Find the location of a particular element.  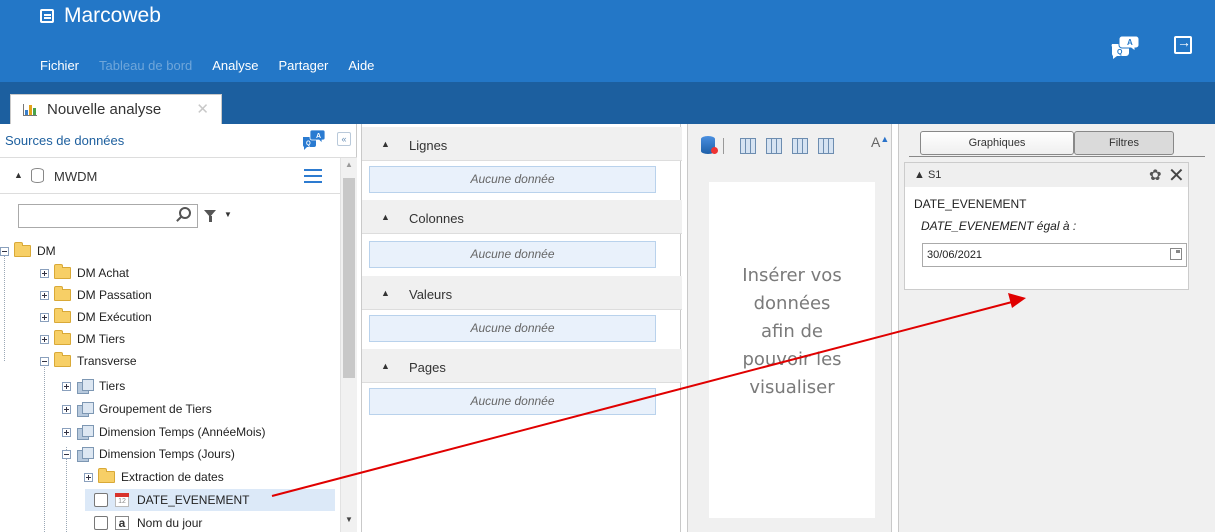

grid-icon is located at coordinates (826, 146).